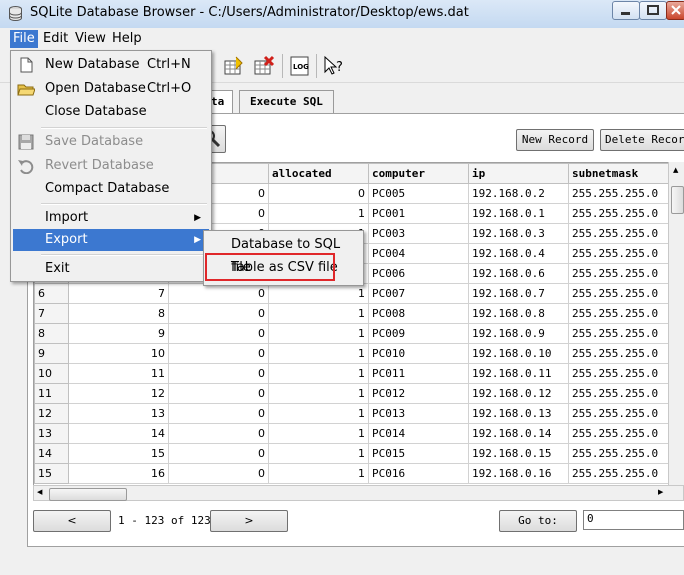  I want to click on cell-ip: 192.168.0.14, so click(518, 433).